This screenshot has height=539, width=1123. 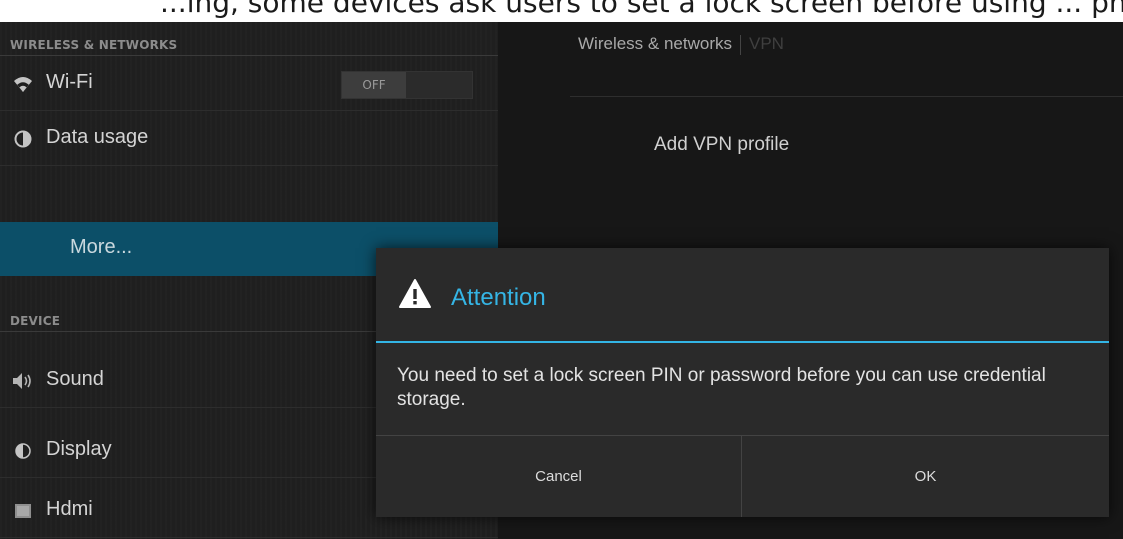 What do you see at coordinates (23, 84) in the screenshot?
I see `wifi-icon` at bounding box center [23, 84].